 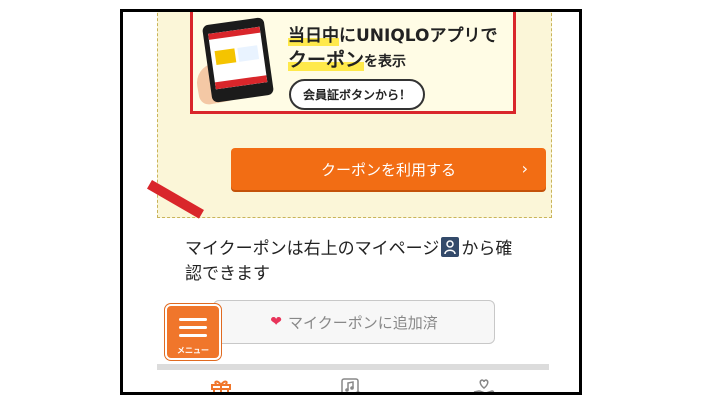 What do you see at coordinates (357, 94) in the screenshot?
I see `speech-bubble: 会員証ボタンから！` at bounding box center [357, 94].